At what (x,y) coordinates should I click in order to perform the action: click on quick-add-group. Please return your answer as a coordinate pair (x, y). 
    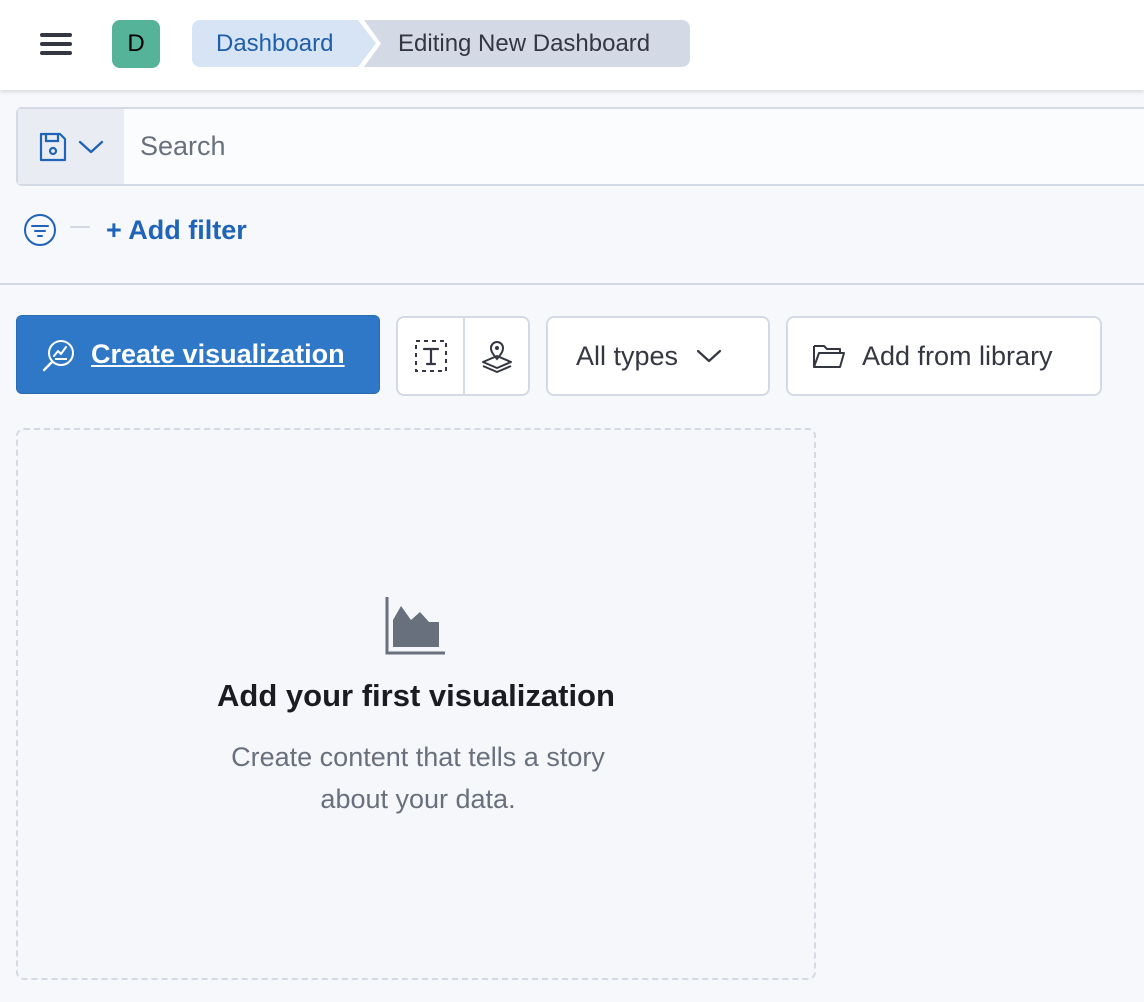
    Looking at the image, I should click on (463, 356).